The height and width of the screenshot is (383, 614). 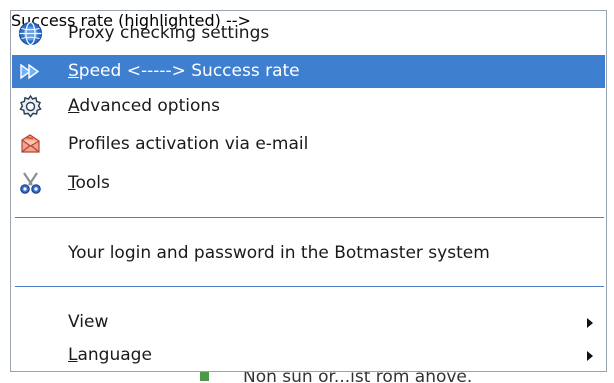 What do you see at coordinates (30, 183) in the screenshot?
I see `scissors-icon` at bounding box center [30, 183].